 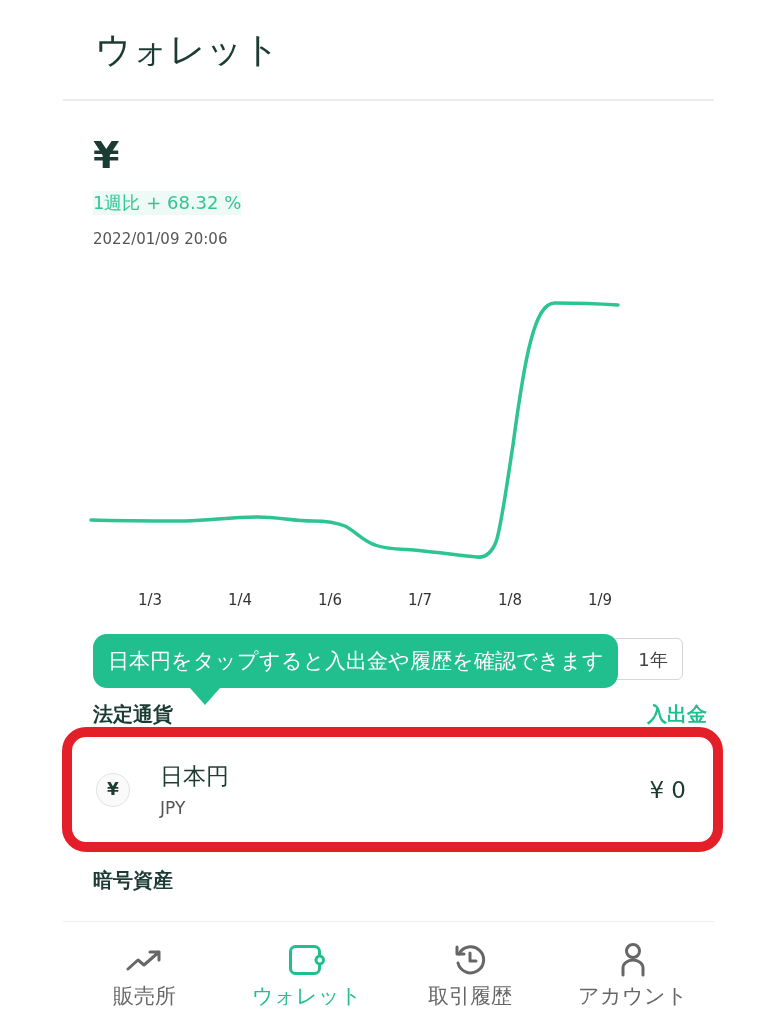 What do you see at coordinates (632, 960) in the screenshot?
I see `person-icon` at bounding box center [632, 960].